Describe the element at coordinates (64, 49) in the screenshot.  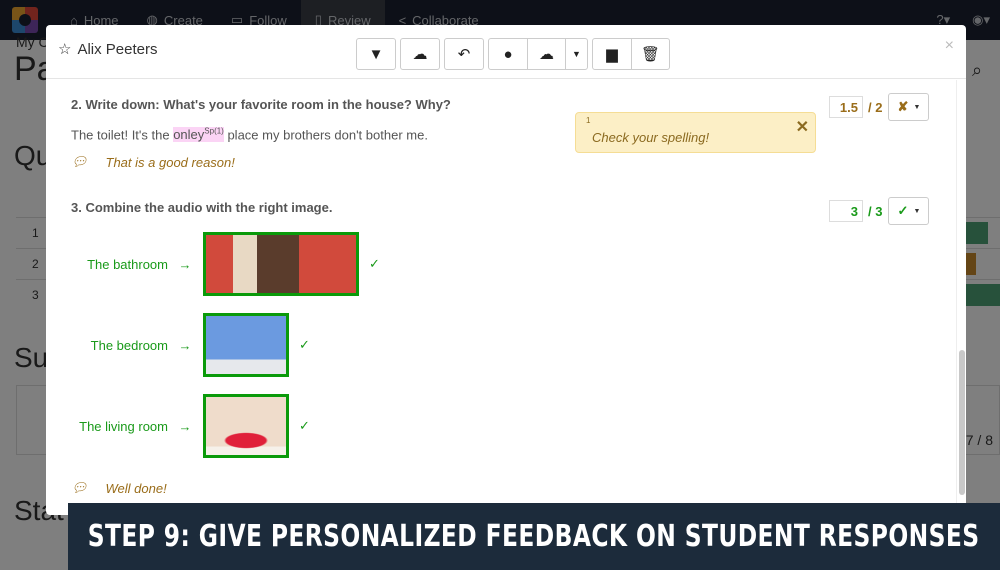
I see `star-icon: ☆` at that location.